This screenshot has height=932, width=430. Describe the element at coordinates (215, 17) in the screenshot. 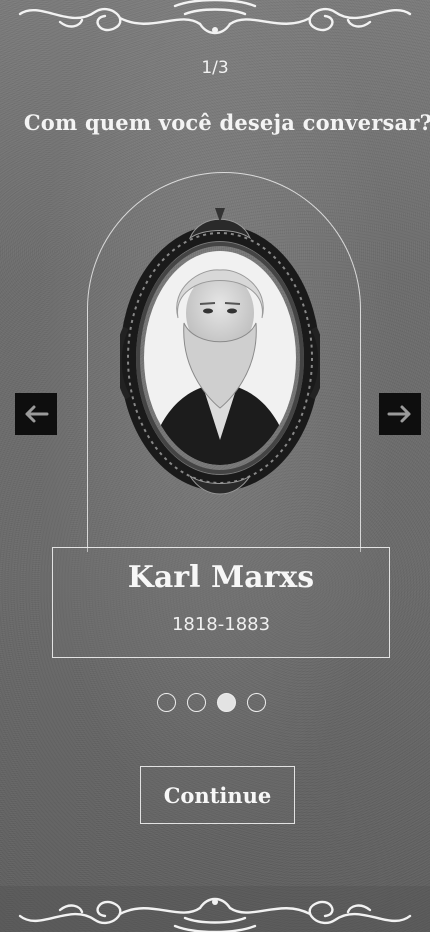

I see `top-ornament` at that location.